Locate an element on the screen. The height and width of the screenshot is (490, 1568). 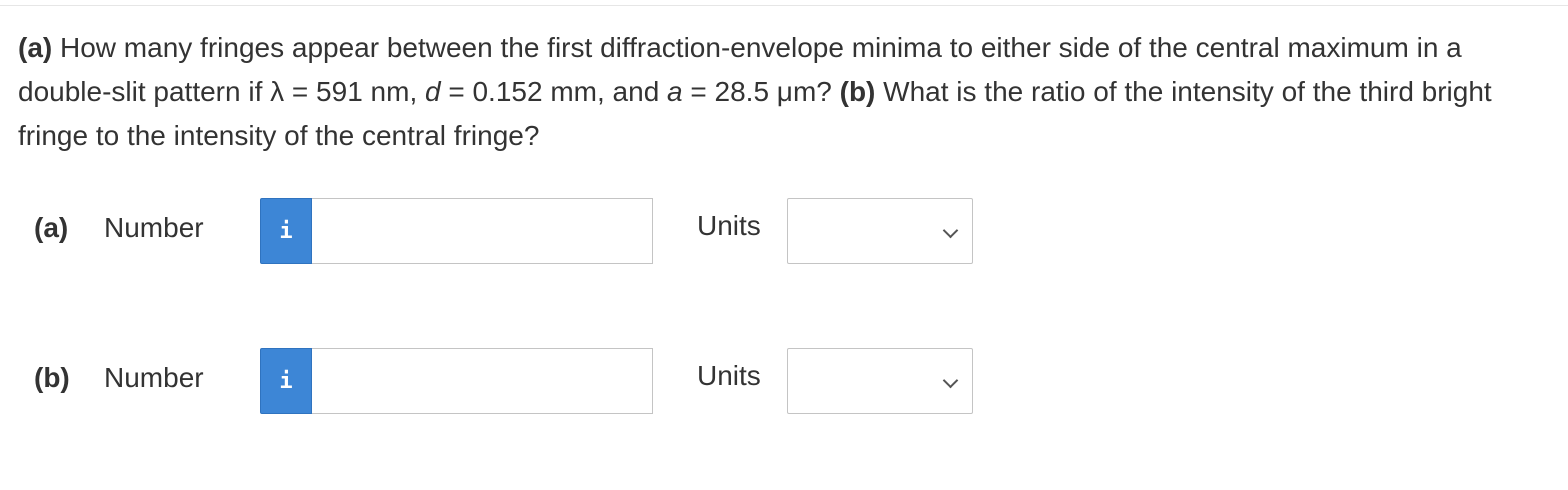
number-input-a is located at coordinates (482, 231).